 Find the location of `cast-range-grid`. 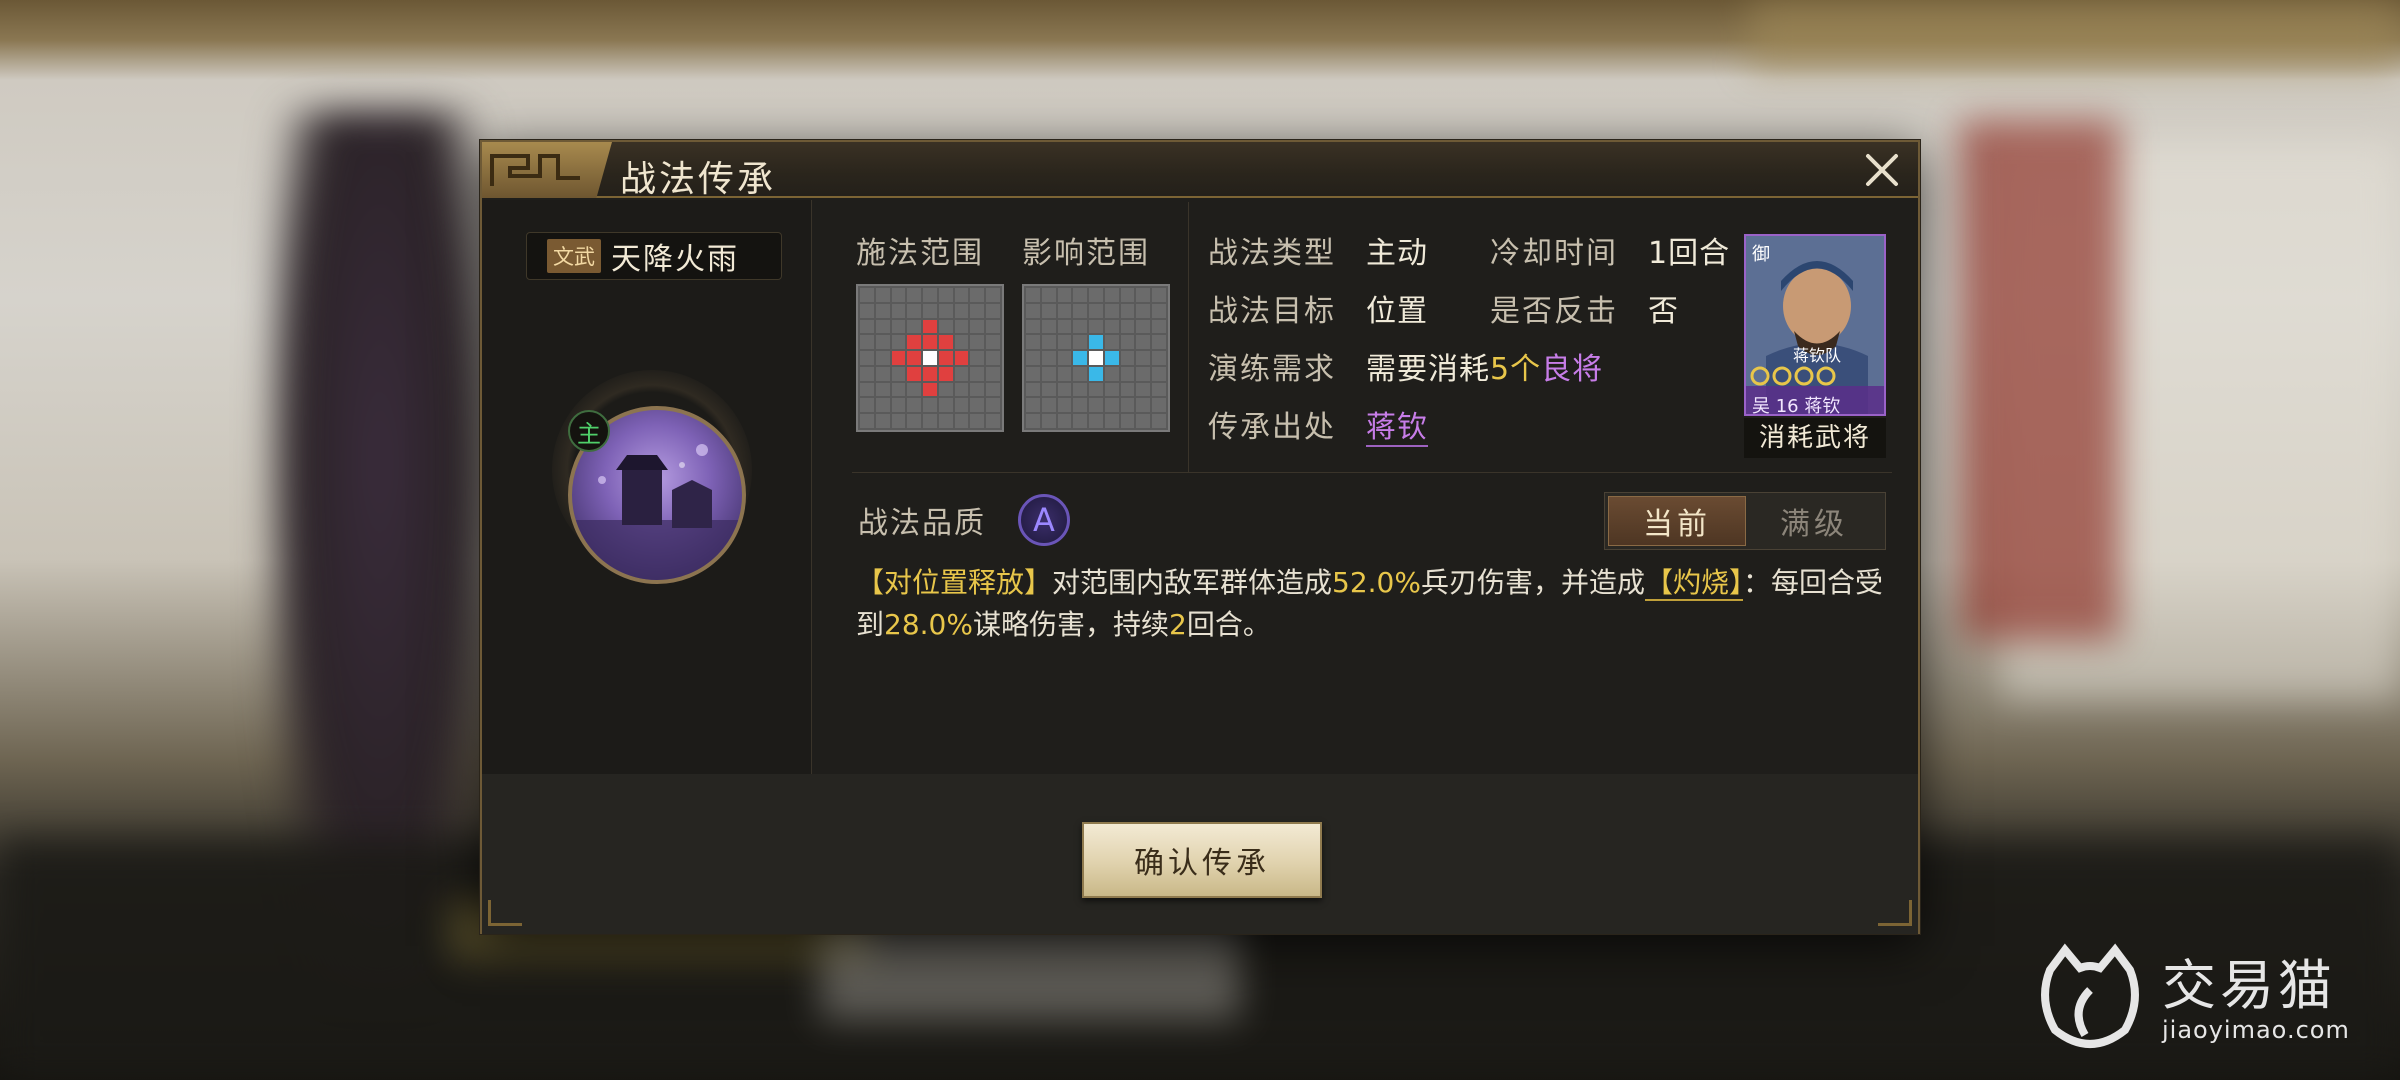

cast-range-grid is located at coordinates (930, 358).